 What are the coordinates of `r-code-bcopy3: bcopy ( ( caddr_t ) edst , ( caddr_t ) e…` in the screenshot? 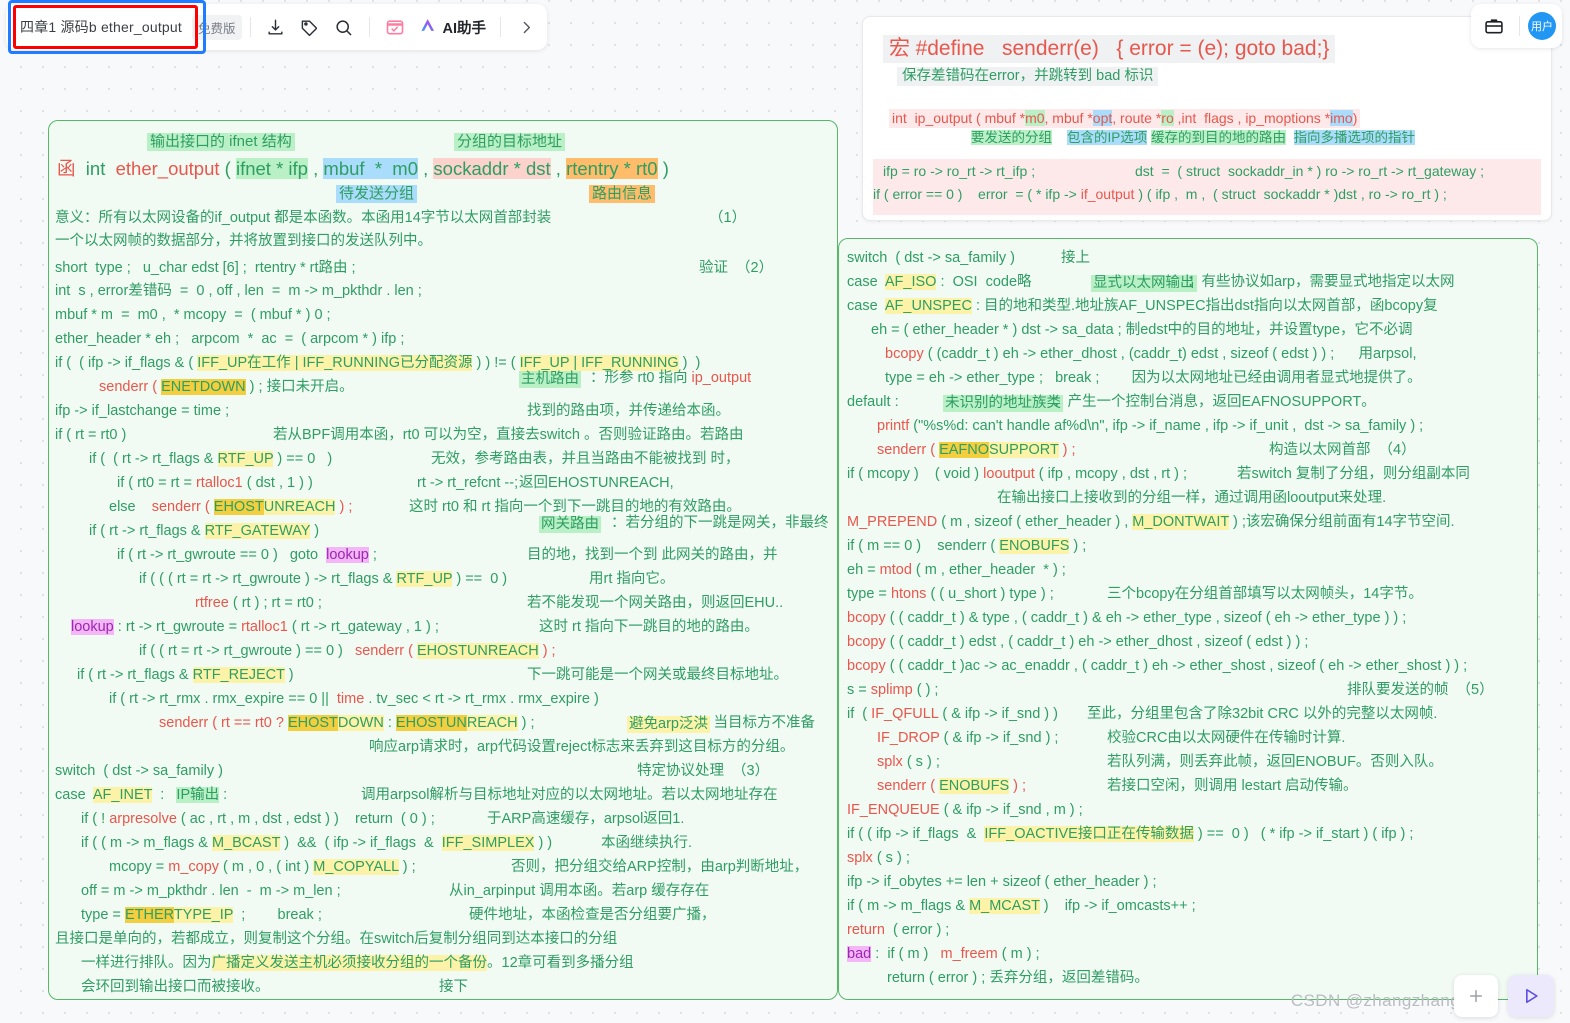 It's located at (1077, 642).